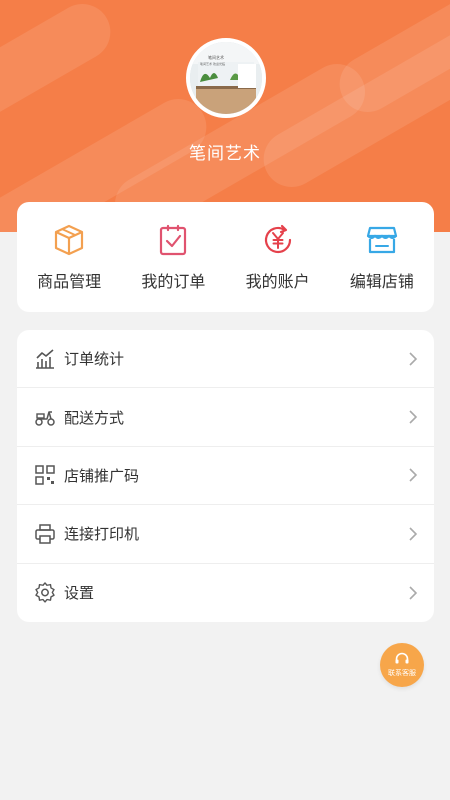  Describe the element at coordinates (69, 281) in the screenshot. I see `quick-action-label: 商品管理` at that location.